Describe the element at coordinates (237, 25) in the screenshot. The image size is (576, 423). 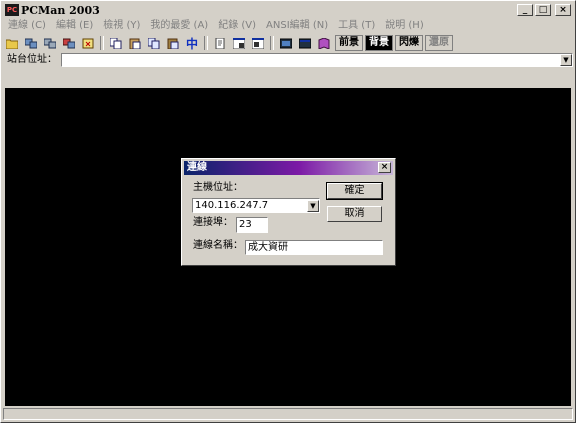
I see `menu-history: 紀錄 (V)` at that location.